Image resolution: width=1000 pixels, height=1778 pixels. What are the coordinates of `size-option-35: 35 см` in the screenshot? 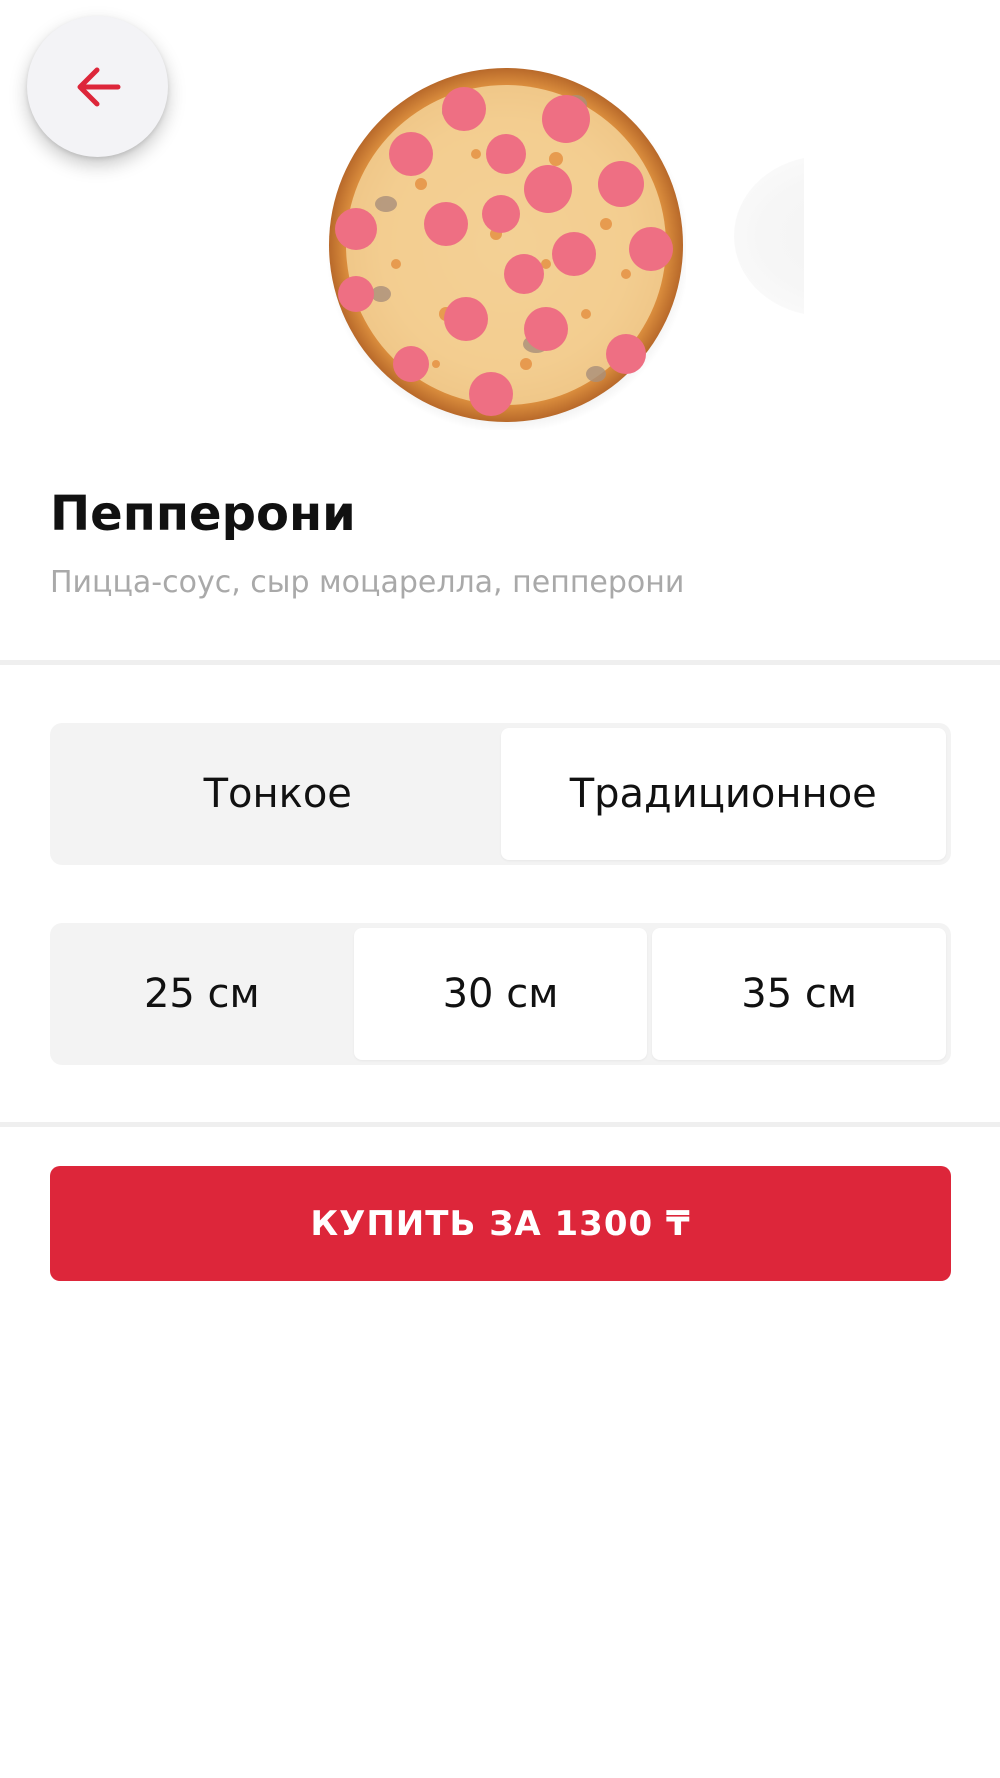 It's located at (799, 994).